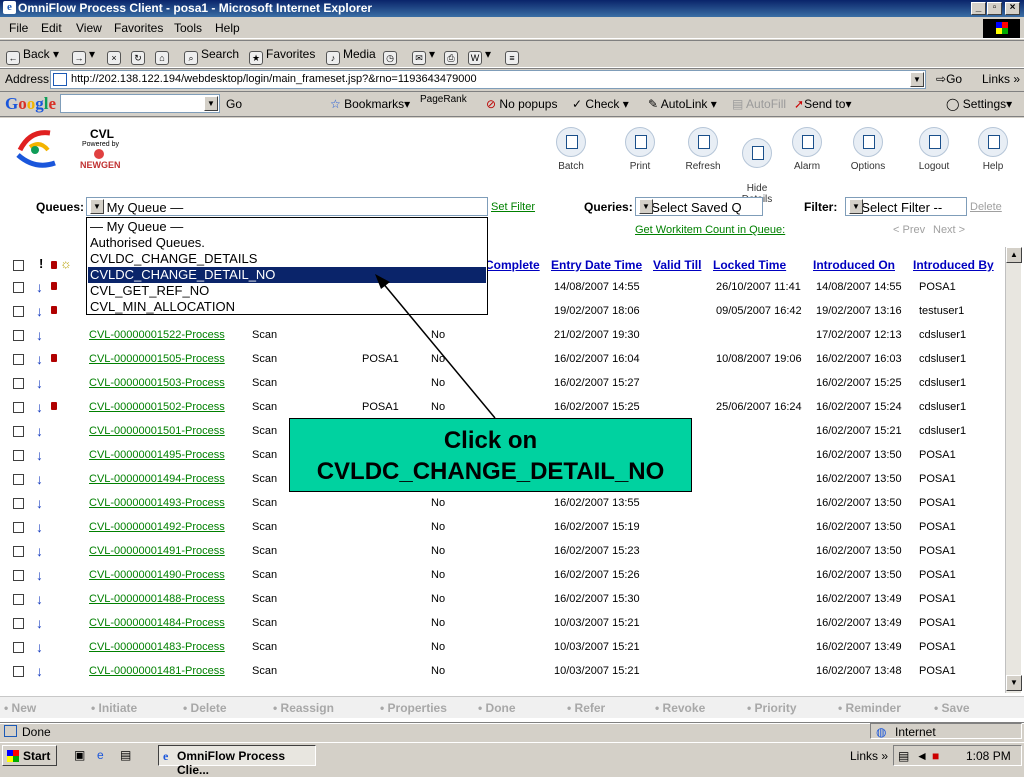 The width and height of the screenshot is (1024, 777). What do you see at coordinates (479, 56) in the screenshot?
I see `edit-button: W ▾` at bounding box center [479, 56].